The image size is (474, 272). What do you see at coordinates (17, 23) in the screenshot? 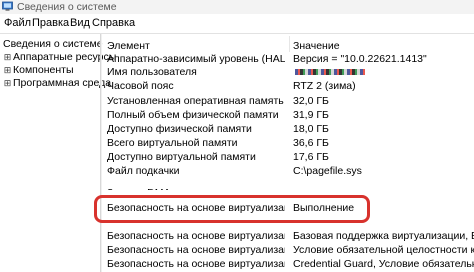
I see `menu-file: Файл` at bounding box center [17, 23].